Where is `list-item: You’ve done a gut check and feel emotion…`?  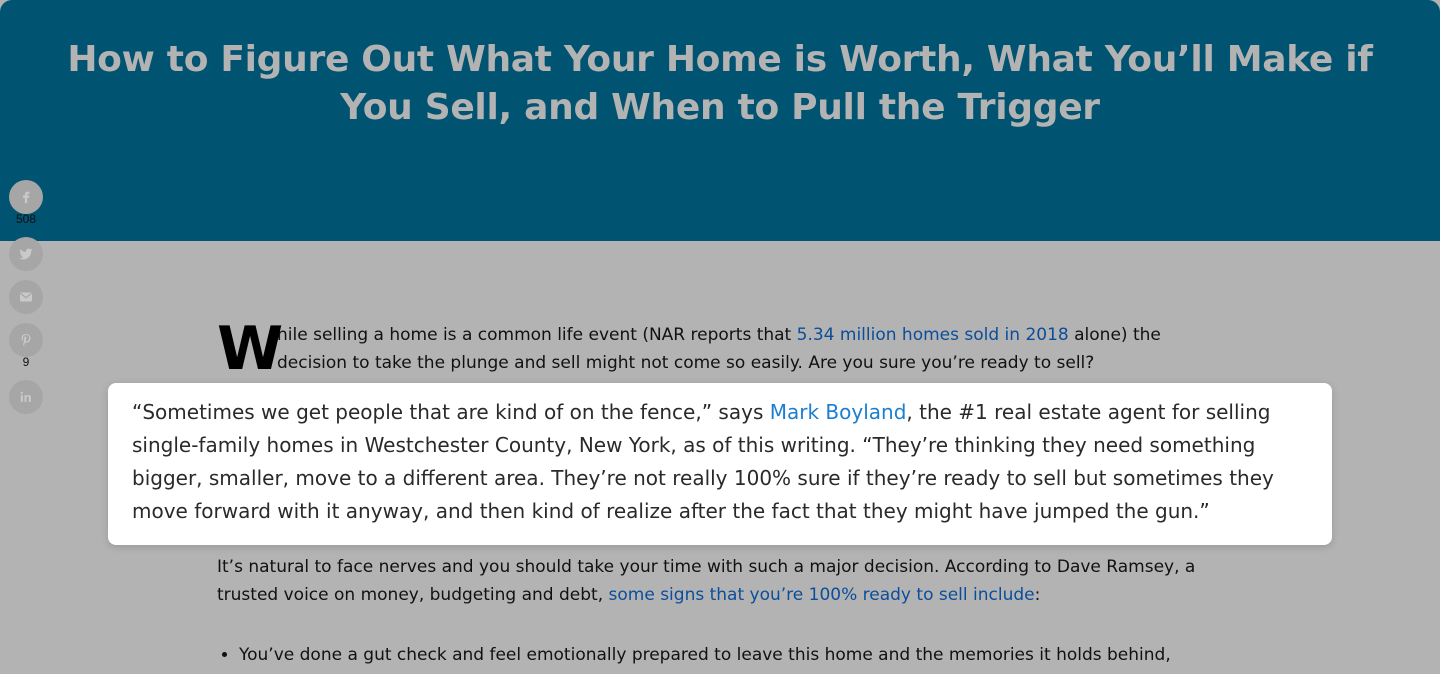 list-item: You’ve done a gut check and feel emotion… is located at coordinates (739, 655).